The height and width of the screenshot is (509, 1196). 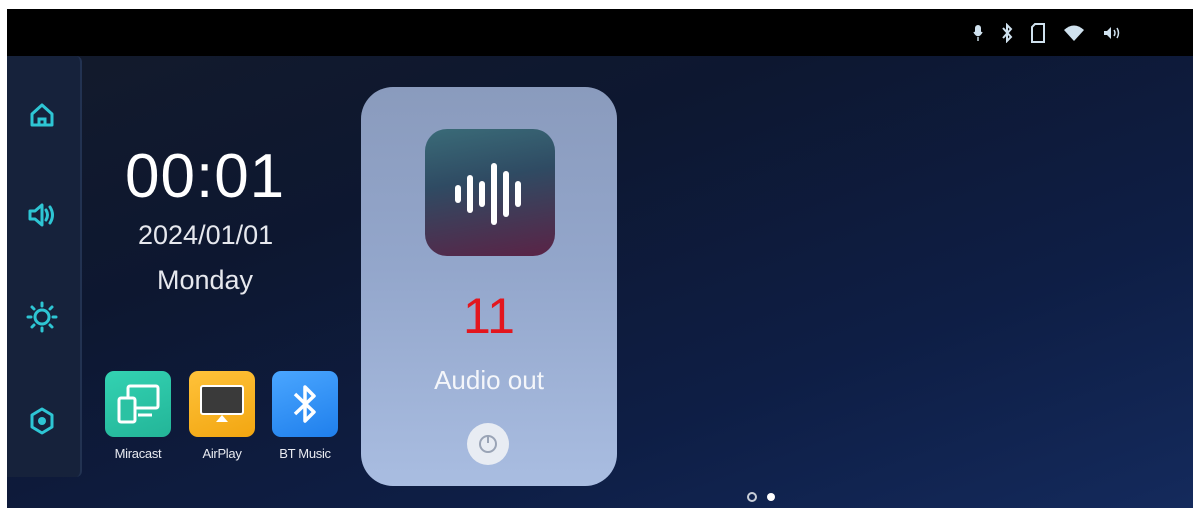 What do you see at coordinates (1074, 33) in the screenshot?
I see `wifi-icon` at bounding box center [1074, 33].